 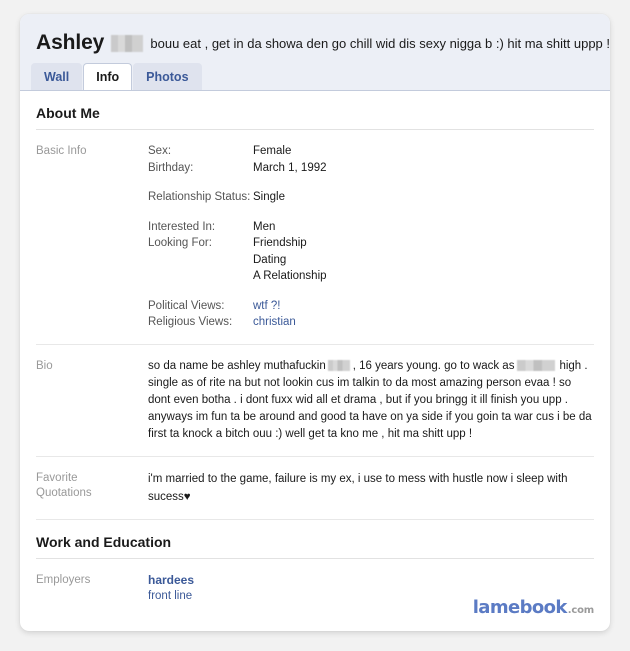 What do you see at coordinates (199, 197) in the screenshot?
I see `field-key-relationship-status: Relationship Status:` at bounding box center [199, 197].